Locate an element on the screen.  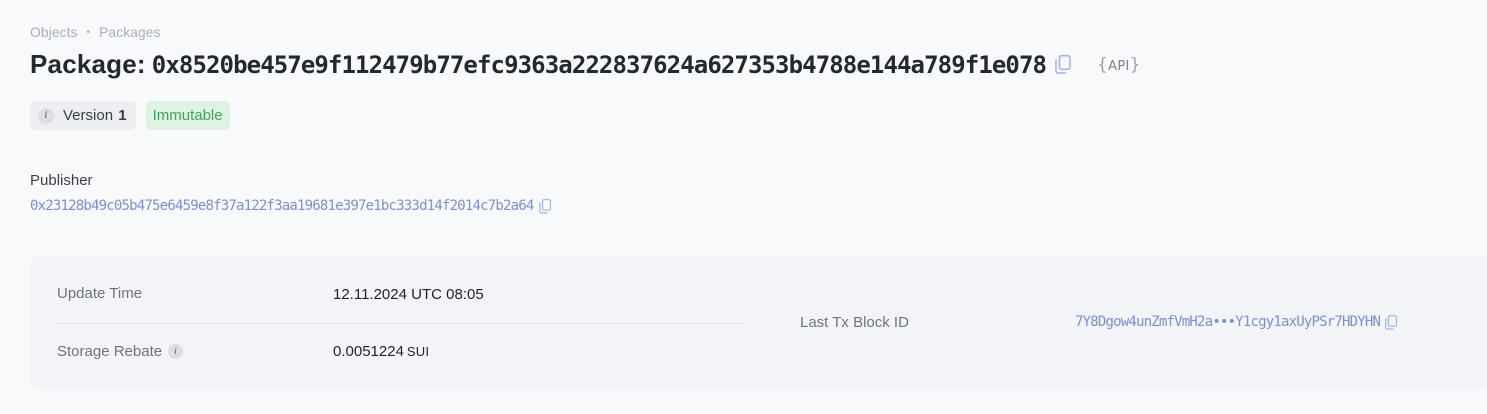
api-link-label: API is located at coordinates (1119, 66).